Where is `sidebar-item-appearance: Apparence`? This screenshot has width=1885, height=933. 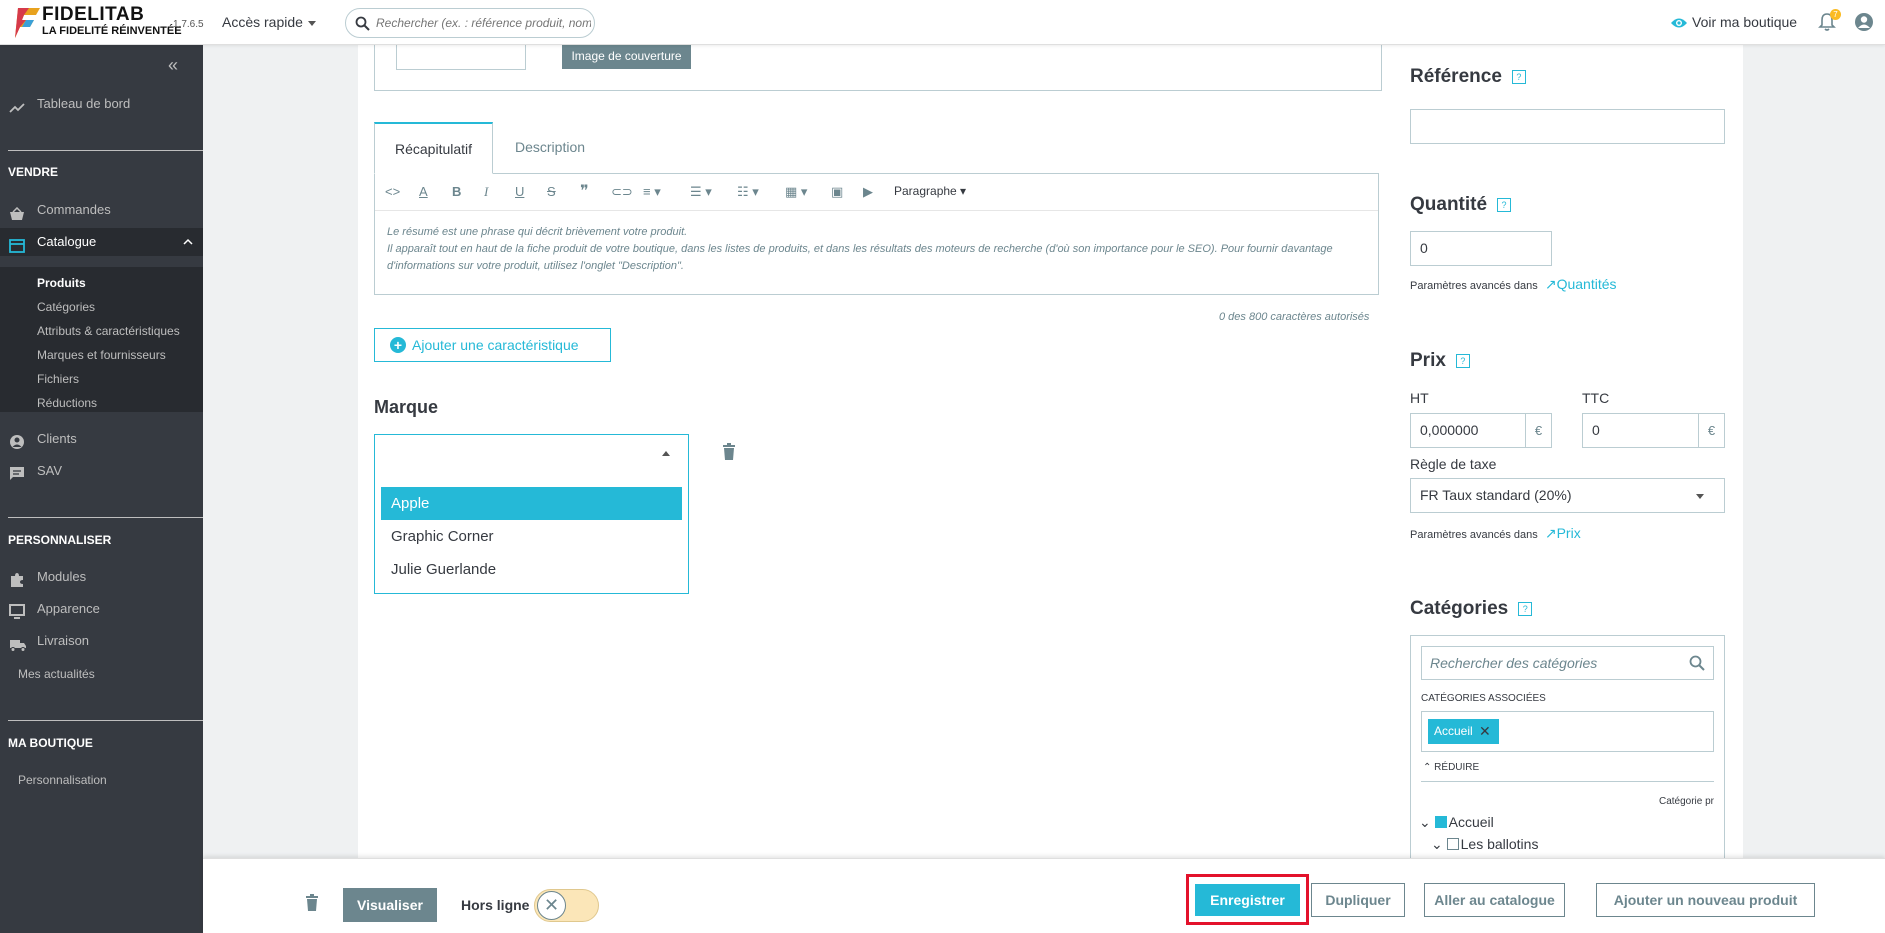
sidebar-item-appearance: Apparence is located at coordinates (101, 609).